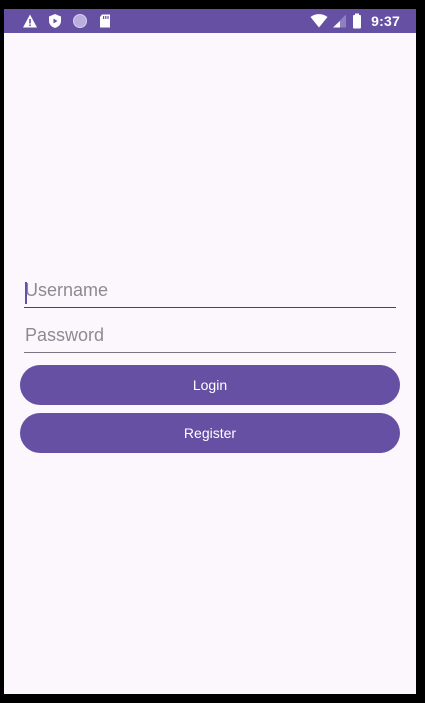  What do you see at coordinates (210, 336) in the screenshot?
I see `password-input` at bounding box center [210, 336].